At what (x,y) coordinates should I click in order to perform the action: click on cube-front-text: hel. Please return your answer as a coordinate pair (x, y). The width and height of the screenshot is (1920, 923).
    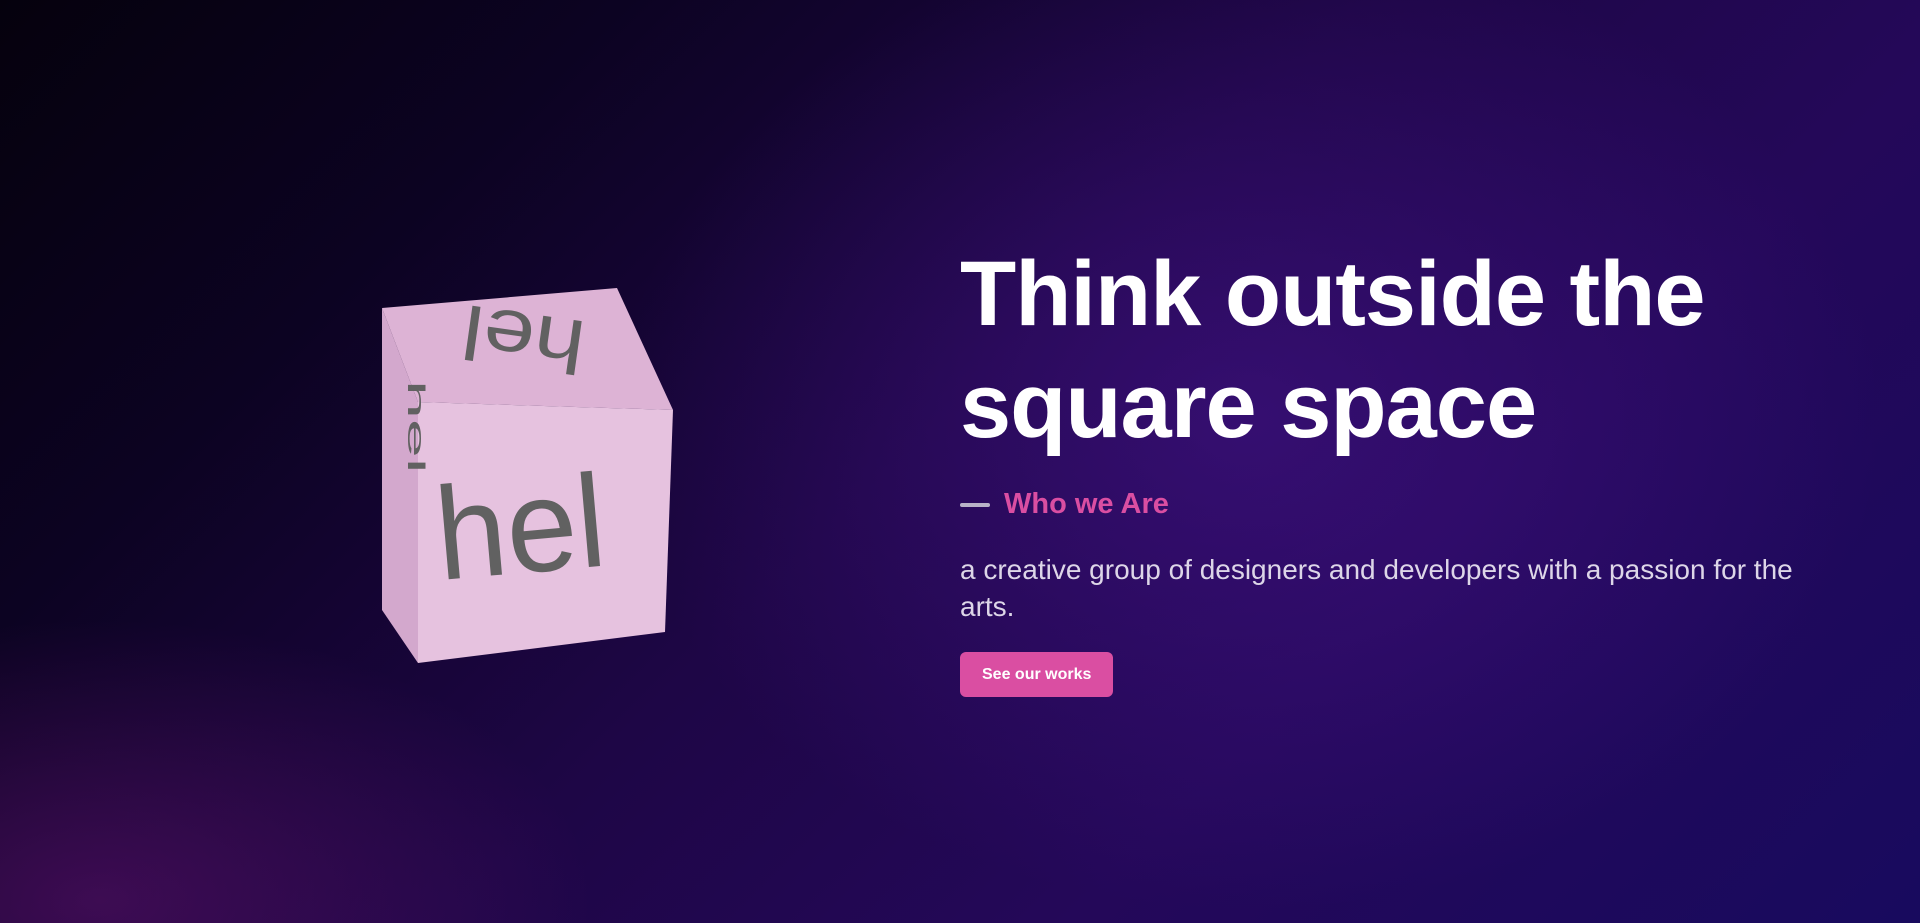
    Looking at the image, I should click on (520, 527).